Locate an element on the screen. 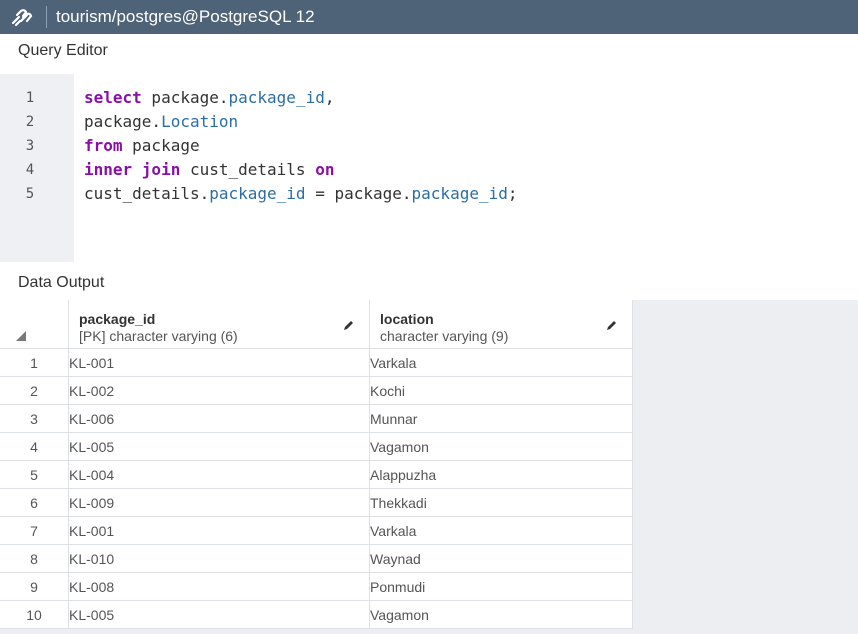 The width and height of the screenshot is (858, 634). column-name: package_id is located at coordinates (117, 319).